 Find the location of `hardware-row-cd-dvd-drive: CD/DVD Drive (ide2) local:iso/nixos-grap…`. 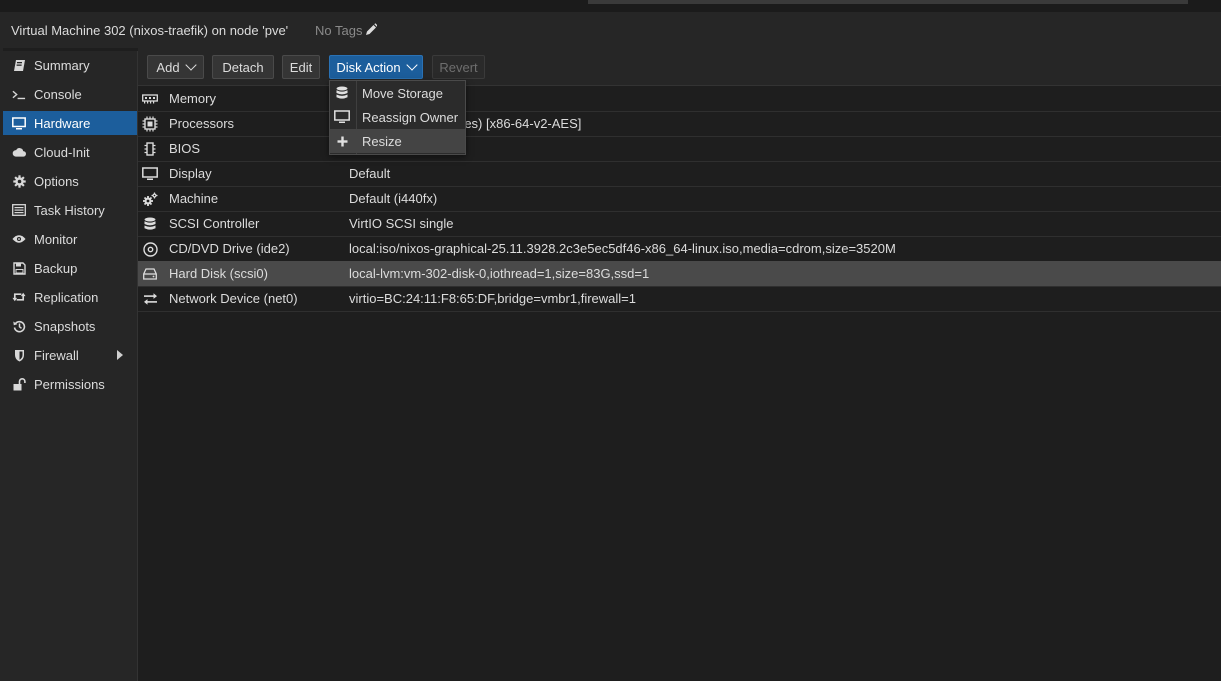

hardware-row-cd-dvd-drive: CD/DVD Drive (ide2) local:iso/nixos-grap… is located at coordinates (679, 249).